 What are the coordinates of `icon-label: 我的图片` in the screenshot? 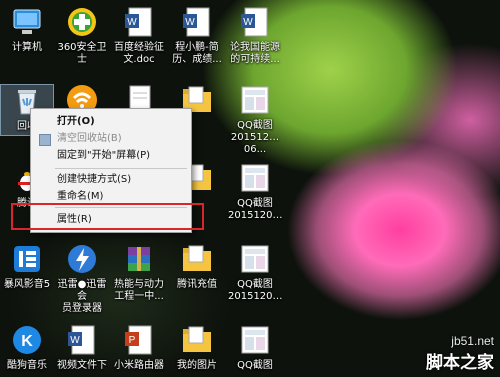 It's located at (197, 365).